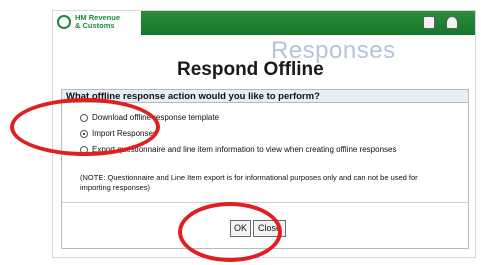  What do you see at coordinates (95, 25) in the screenshot?
I see `logo-line-2: & Customs` at bounding box center [95, 25].